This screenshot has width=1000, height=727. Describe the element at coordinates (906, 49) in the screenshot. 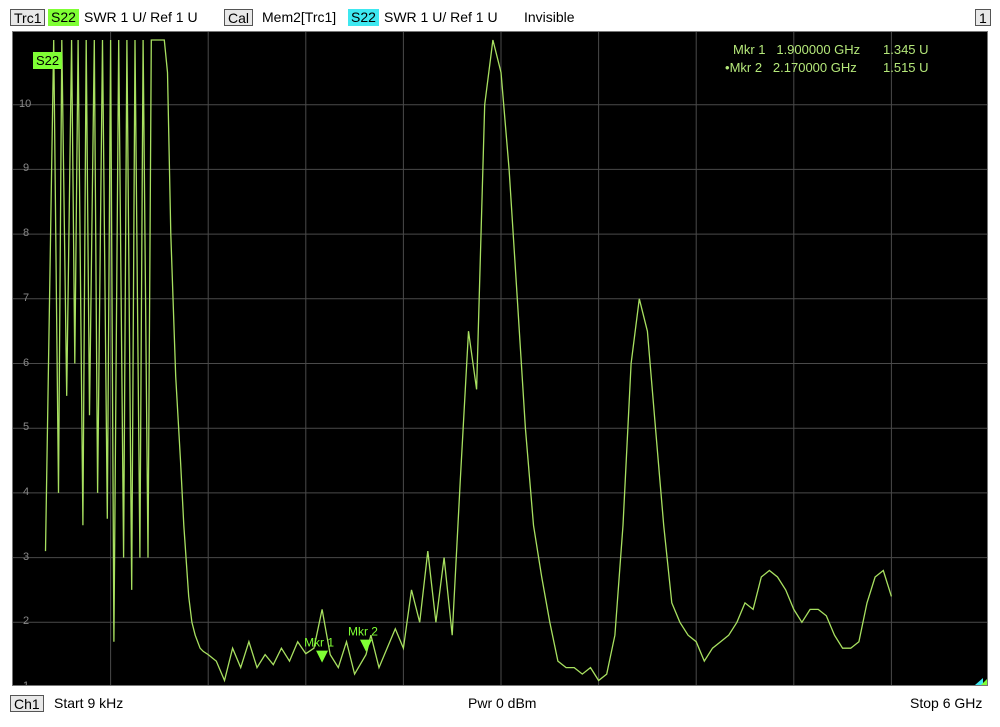

I see `marker-1-value: 1.345 U` at that location.